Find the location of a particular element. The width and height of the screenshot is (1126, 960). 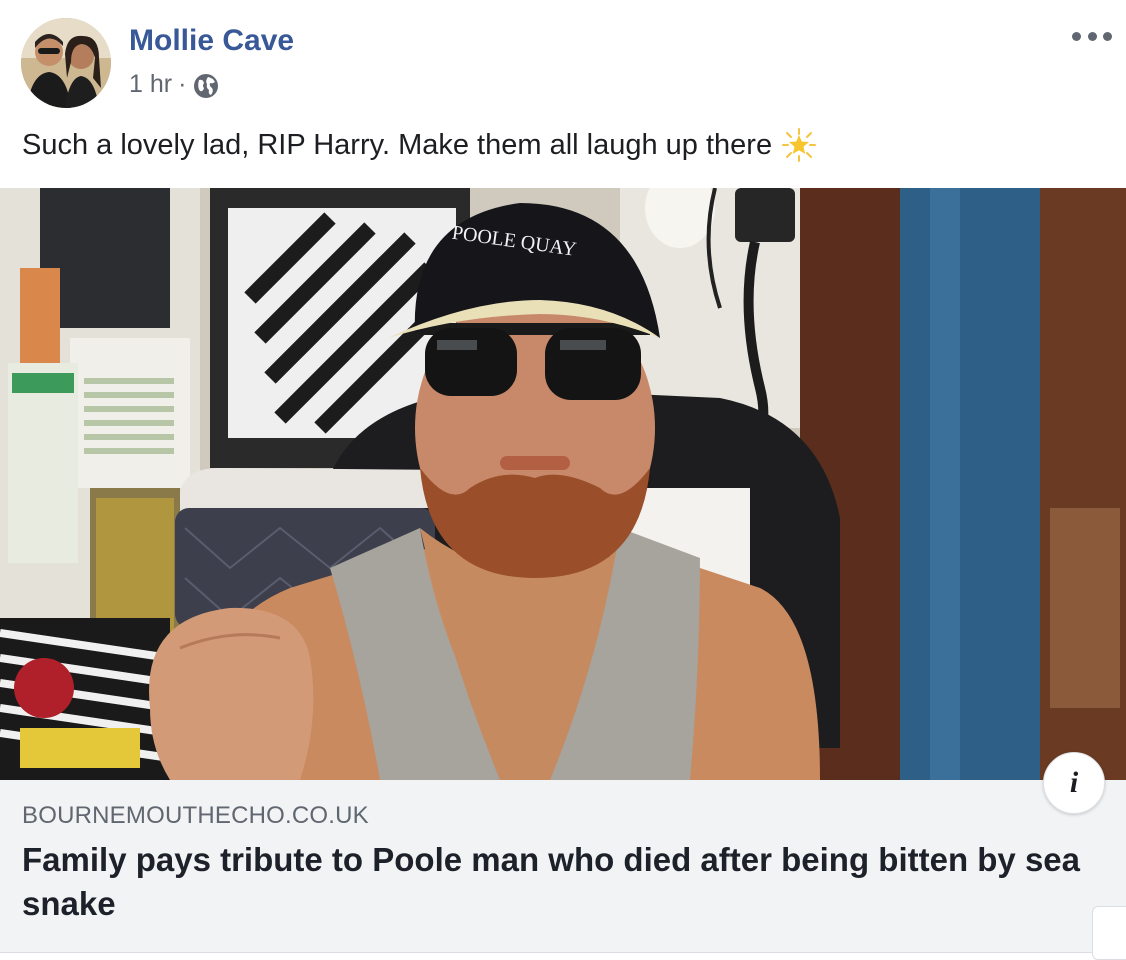

post-meta: 1 hr · is located at coordinates (174, 84).